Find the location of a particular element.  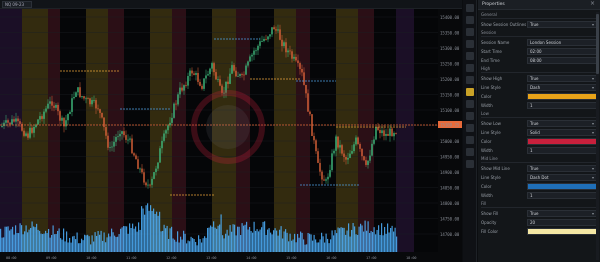

property-select: Dash ▾ is located at coordinates (562, 87).